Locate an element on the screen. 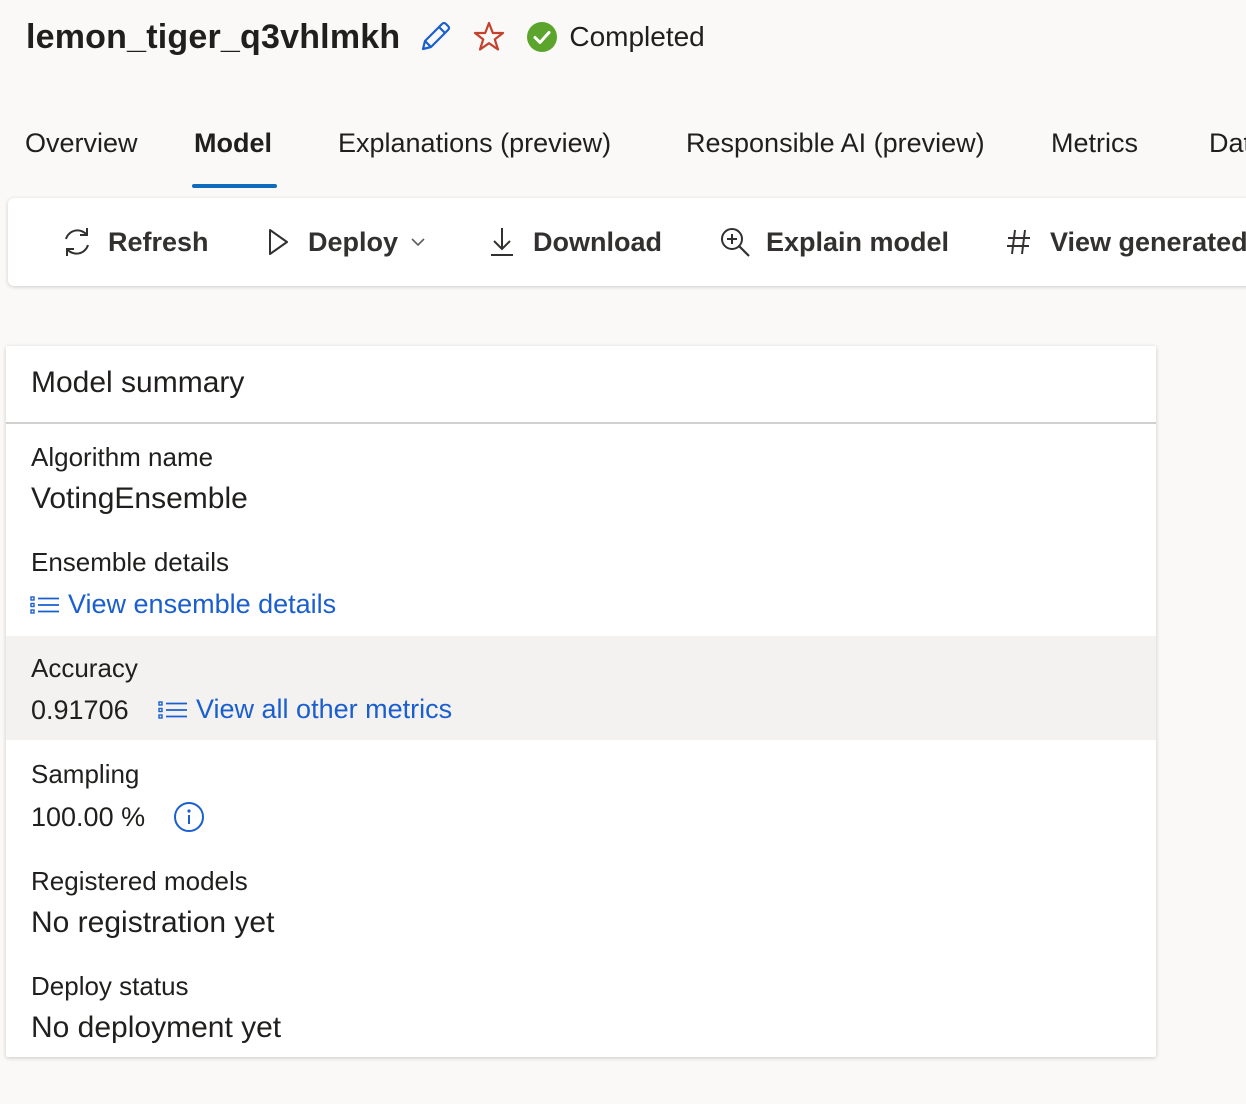  tab-responsible-ai: Responsible AI (preview) is located at coordinates (835, 157).